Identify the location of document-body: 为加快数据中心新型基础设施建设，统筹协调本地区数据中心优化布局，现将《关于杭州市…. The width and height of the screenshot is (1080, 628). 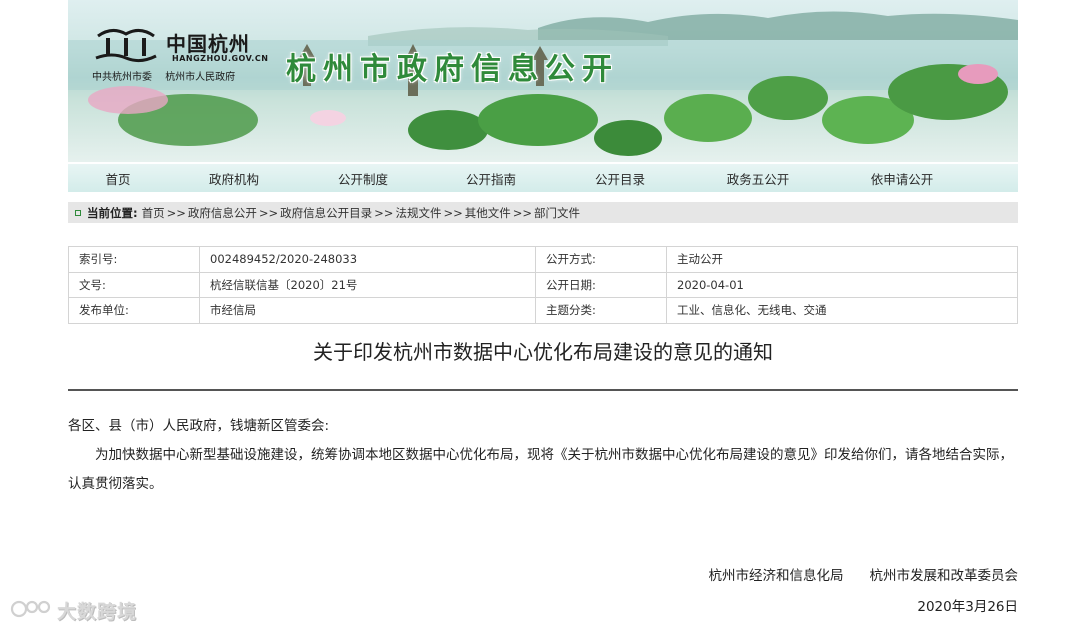
(540, 469).